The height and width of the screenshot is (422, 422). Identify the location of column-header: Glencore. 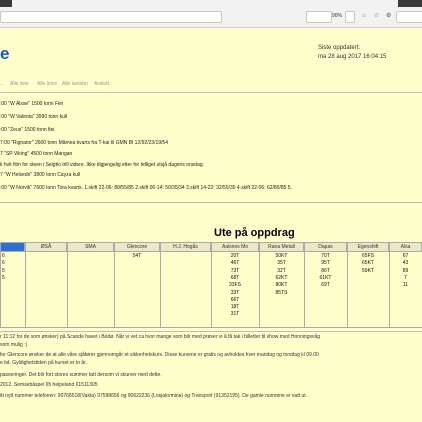
(137, 247).